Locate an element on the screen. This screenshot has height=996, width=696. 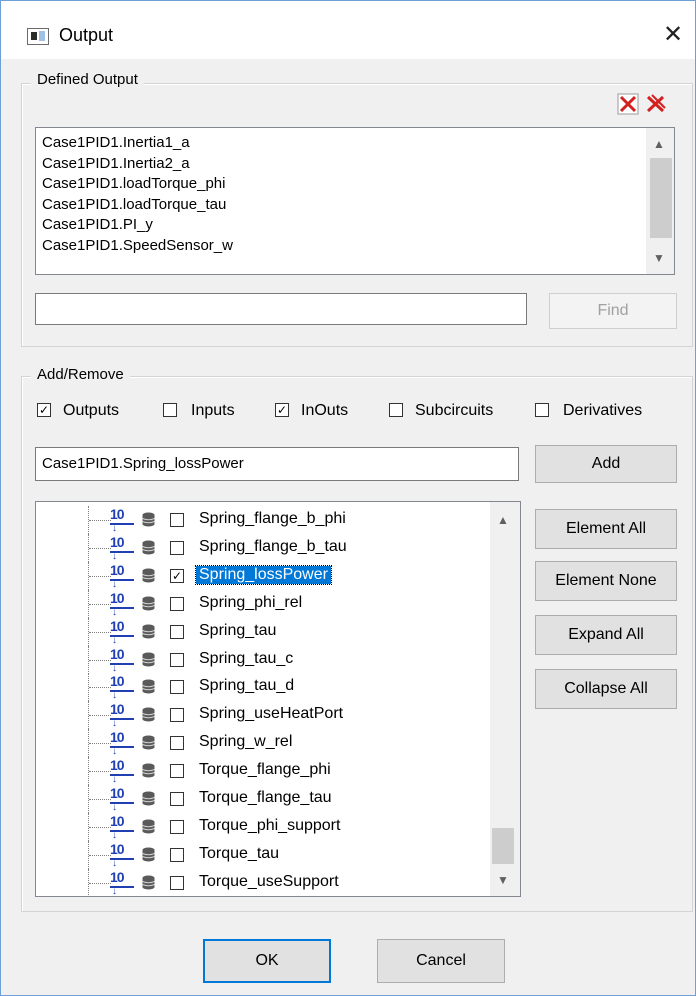
defined-output-item: Case1PID1.SpeedSensor_w is located at coordinates (137, 246).